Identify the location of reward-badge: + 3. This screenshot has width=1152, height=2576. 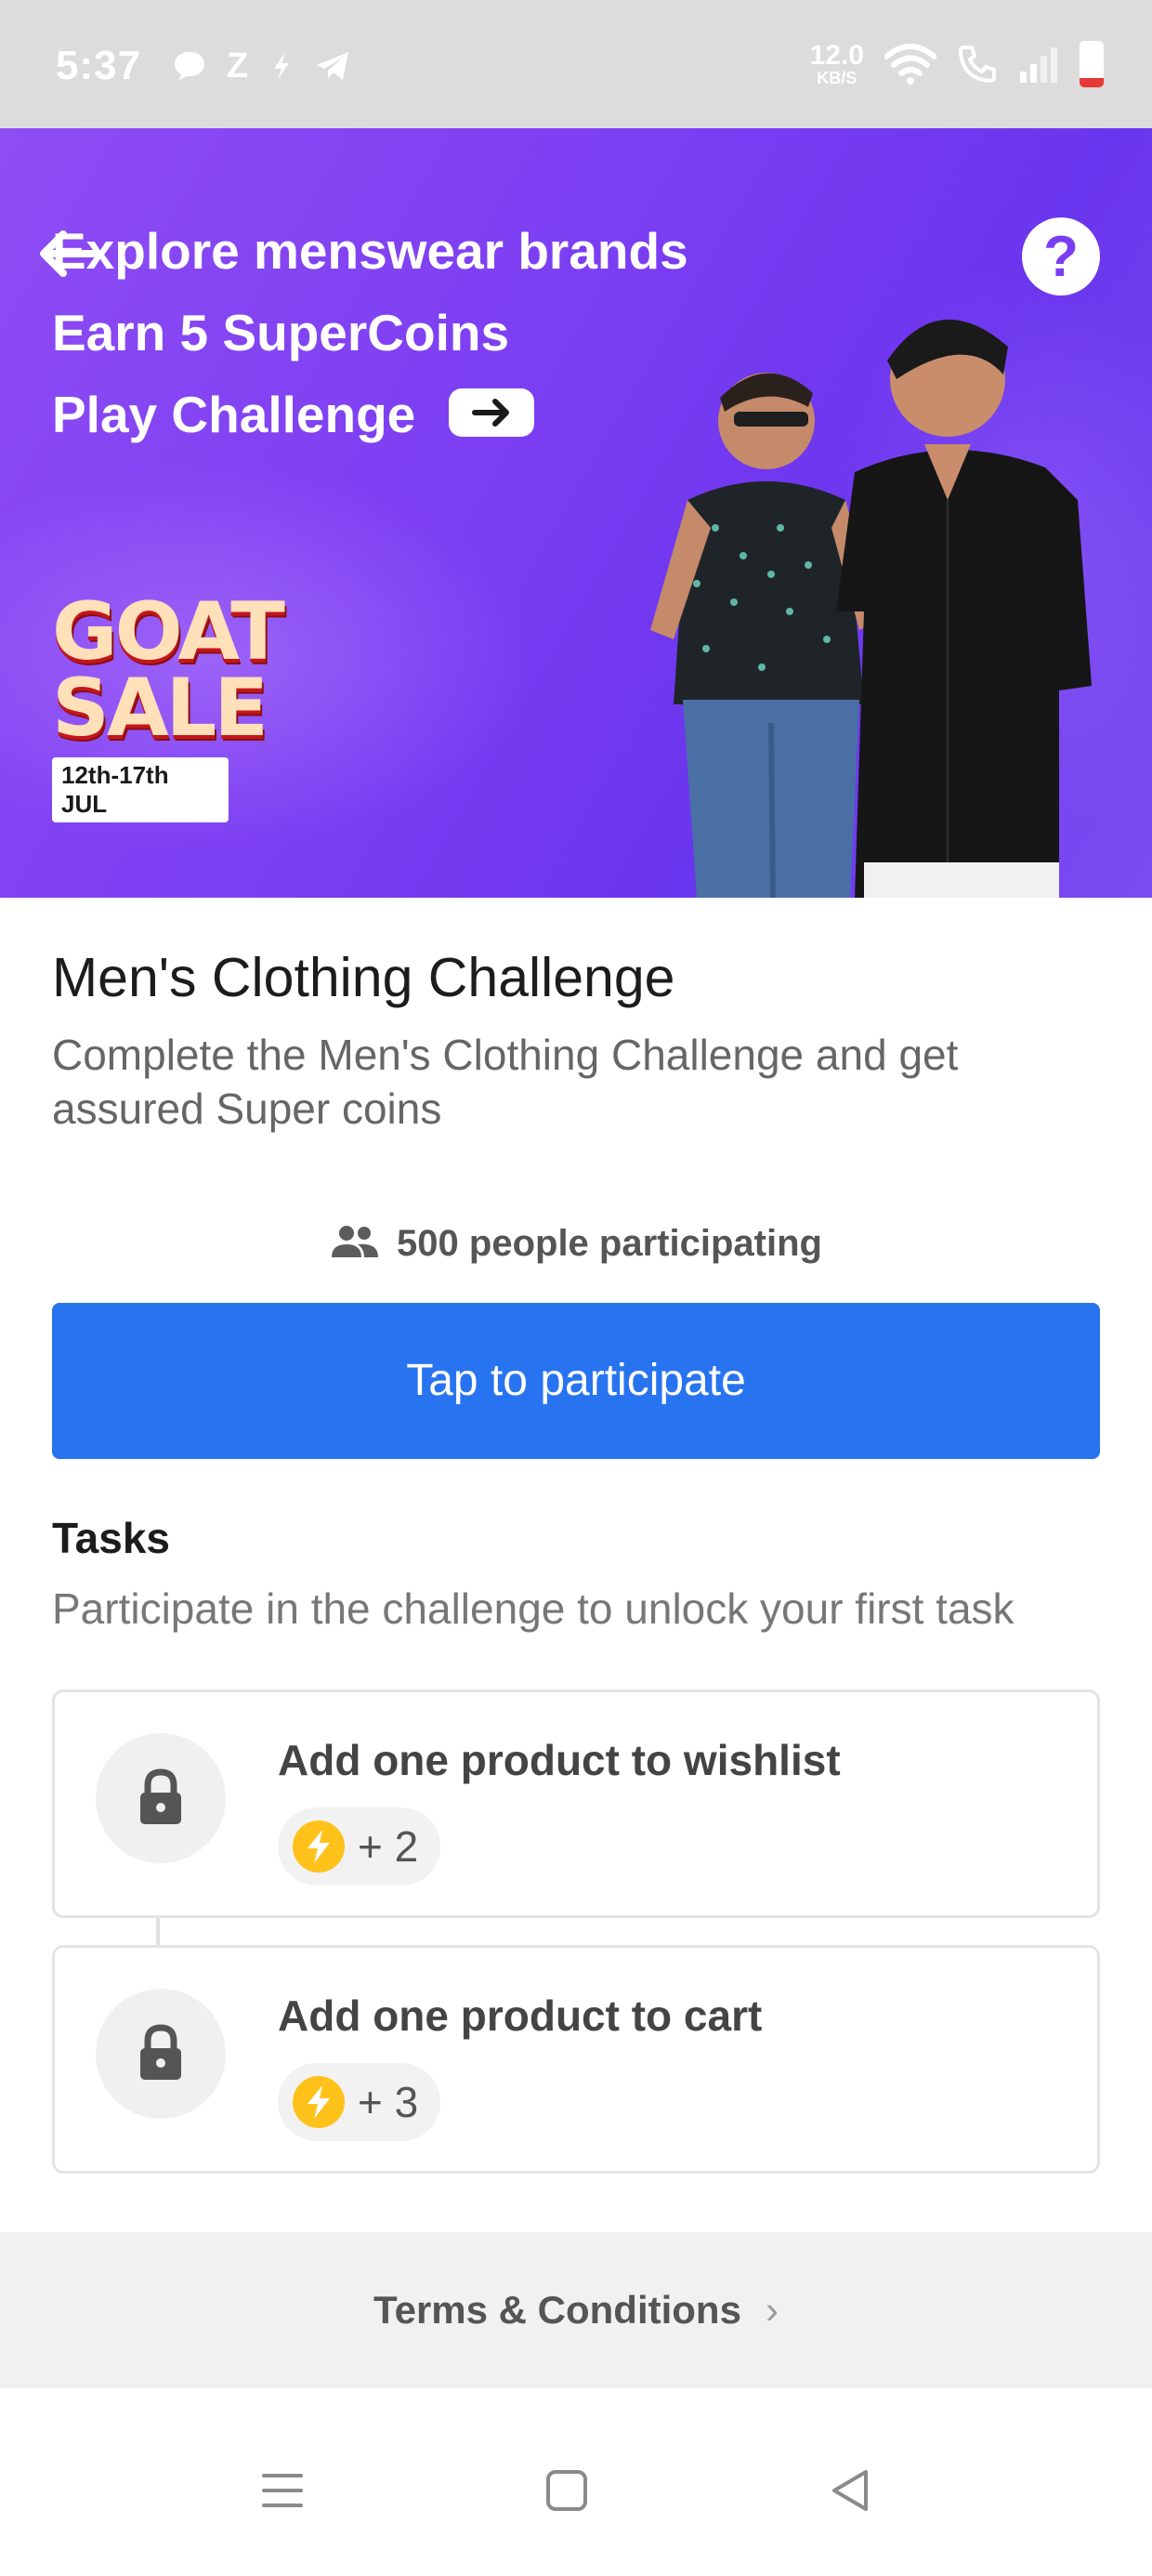
(359, 2102).